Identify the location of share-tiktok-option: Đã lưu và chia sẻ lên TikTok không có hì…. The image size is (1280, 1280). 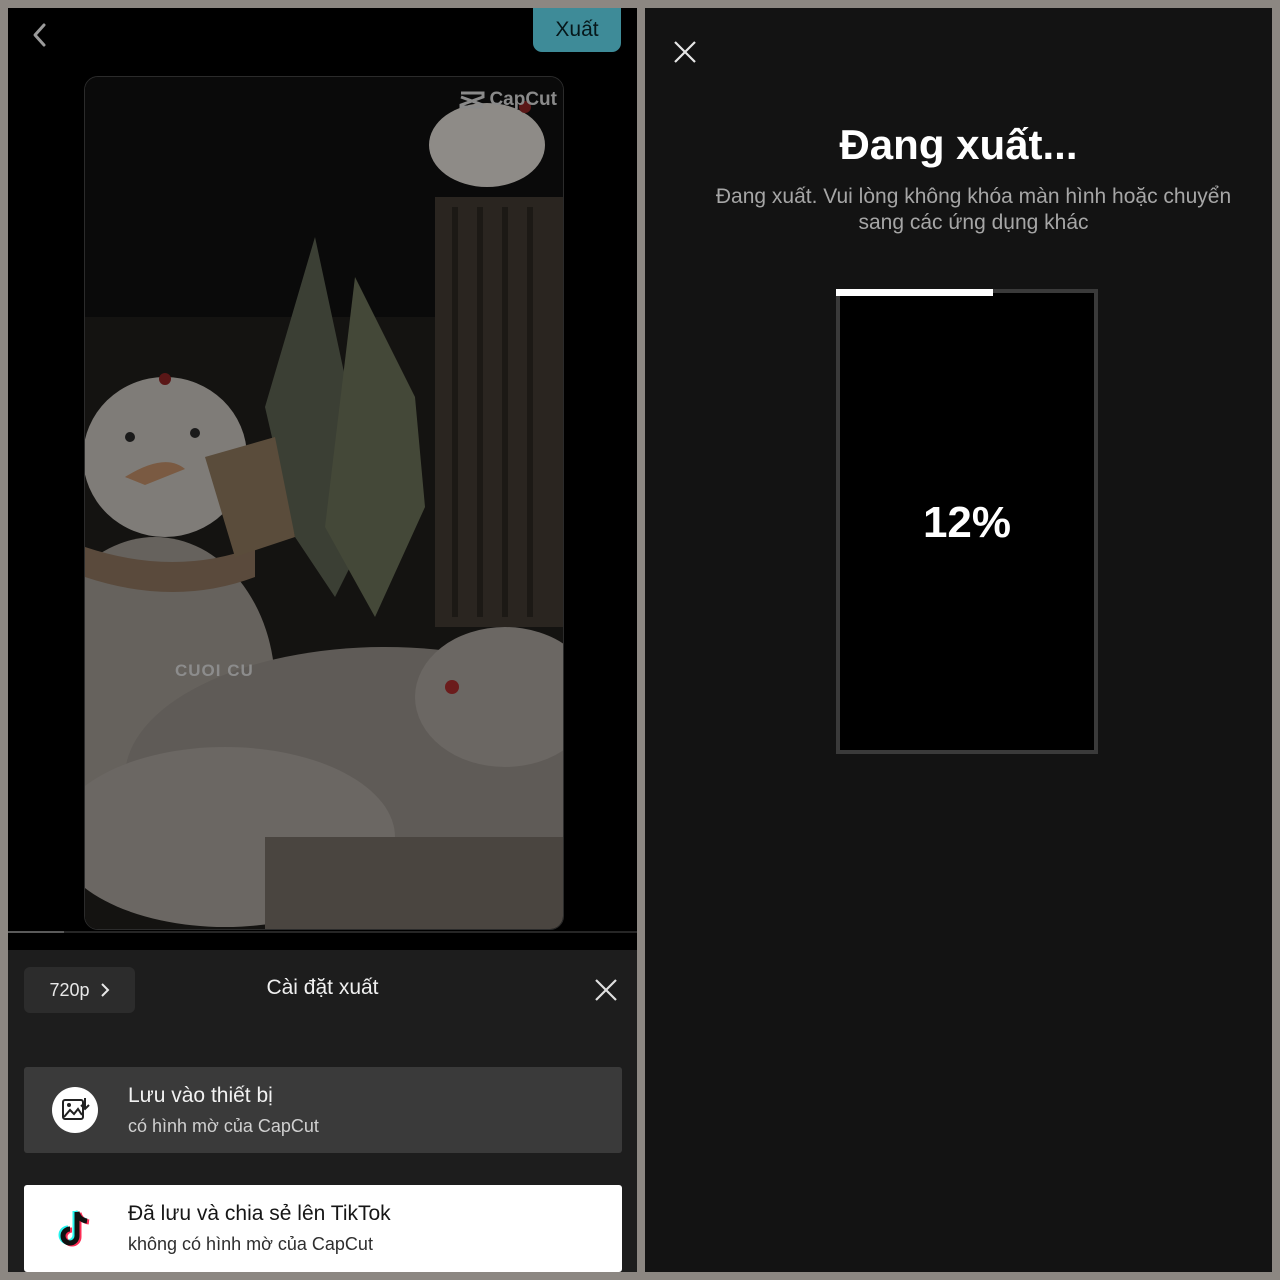
(323, 1228).